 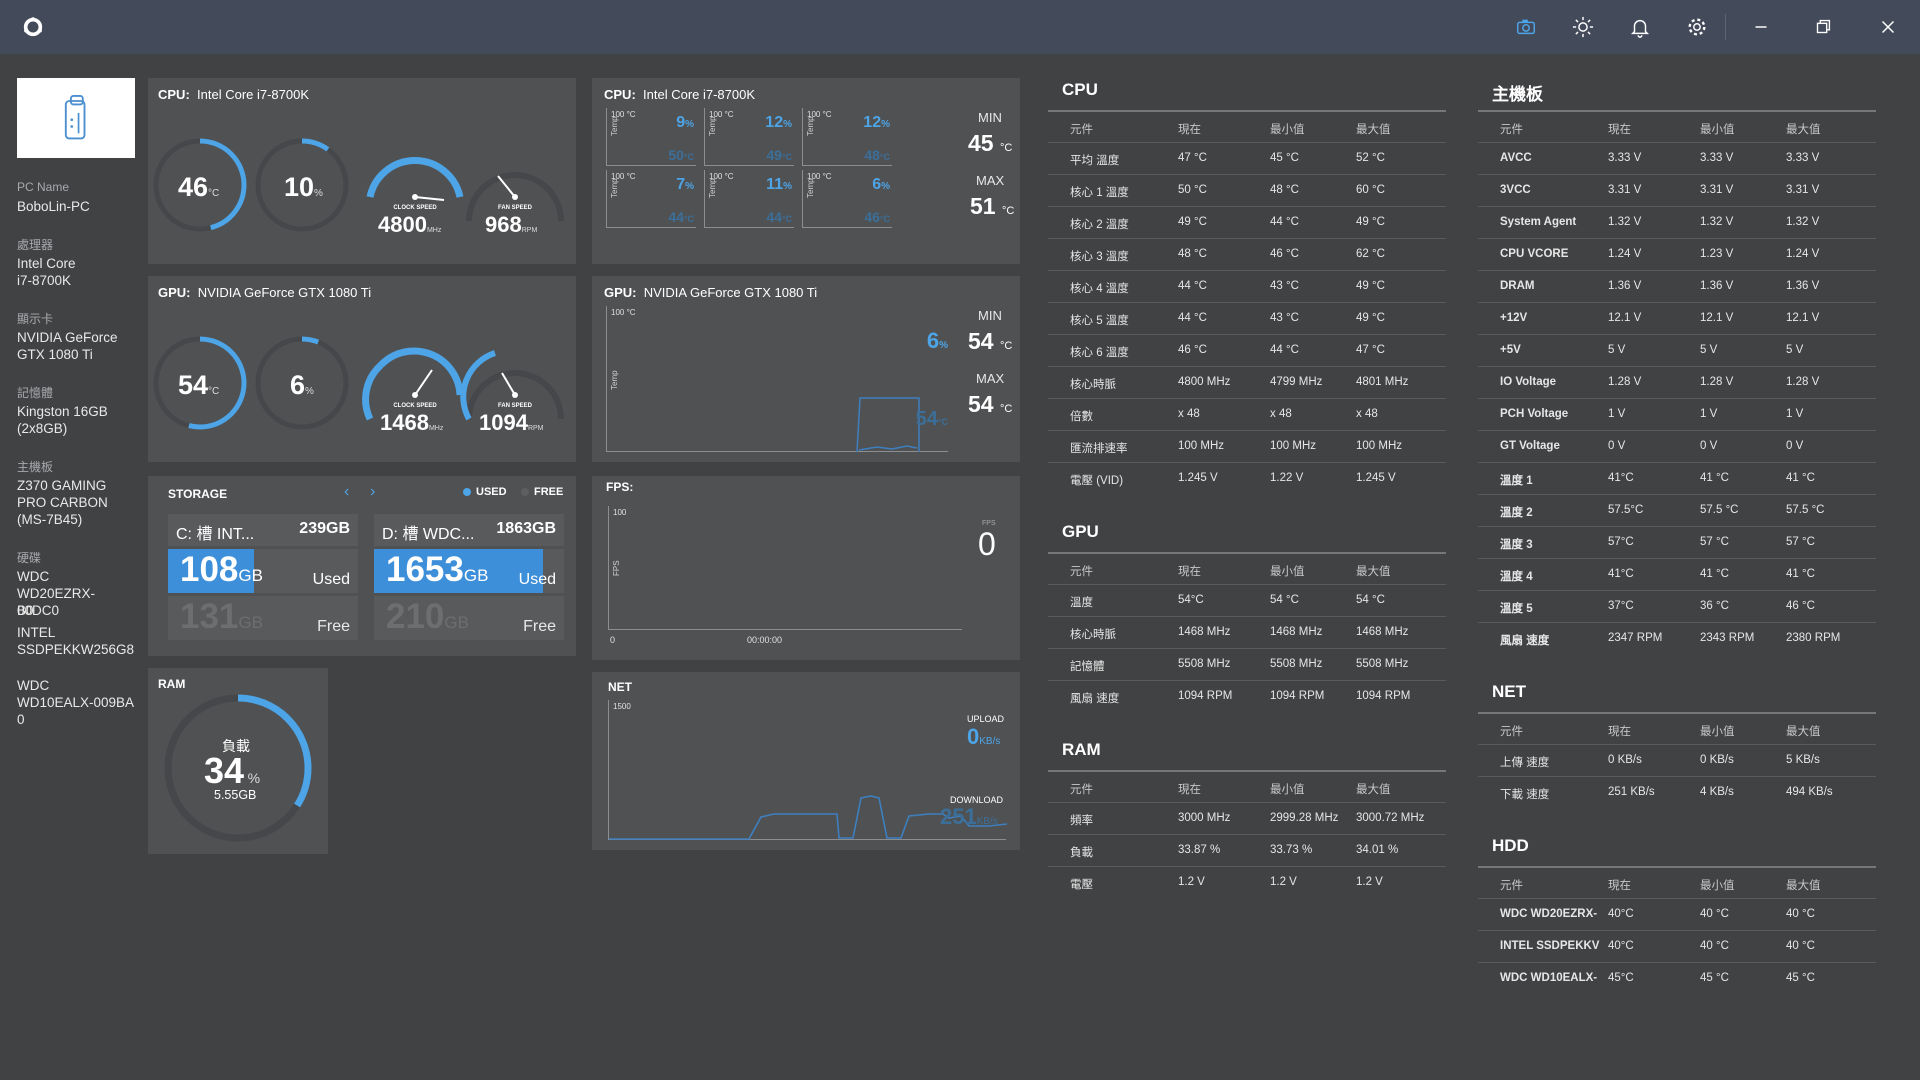 What do you see at coordinates (1247, 382) in the screenshot?
I see `table-row: 核心時脈 4800 MHz 4799 MHz 4801 MHz` at bounding box center [1247, 382].